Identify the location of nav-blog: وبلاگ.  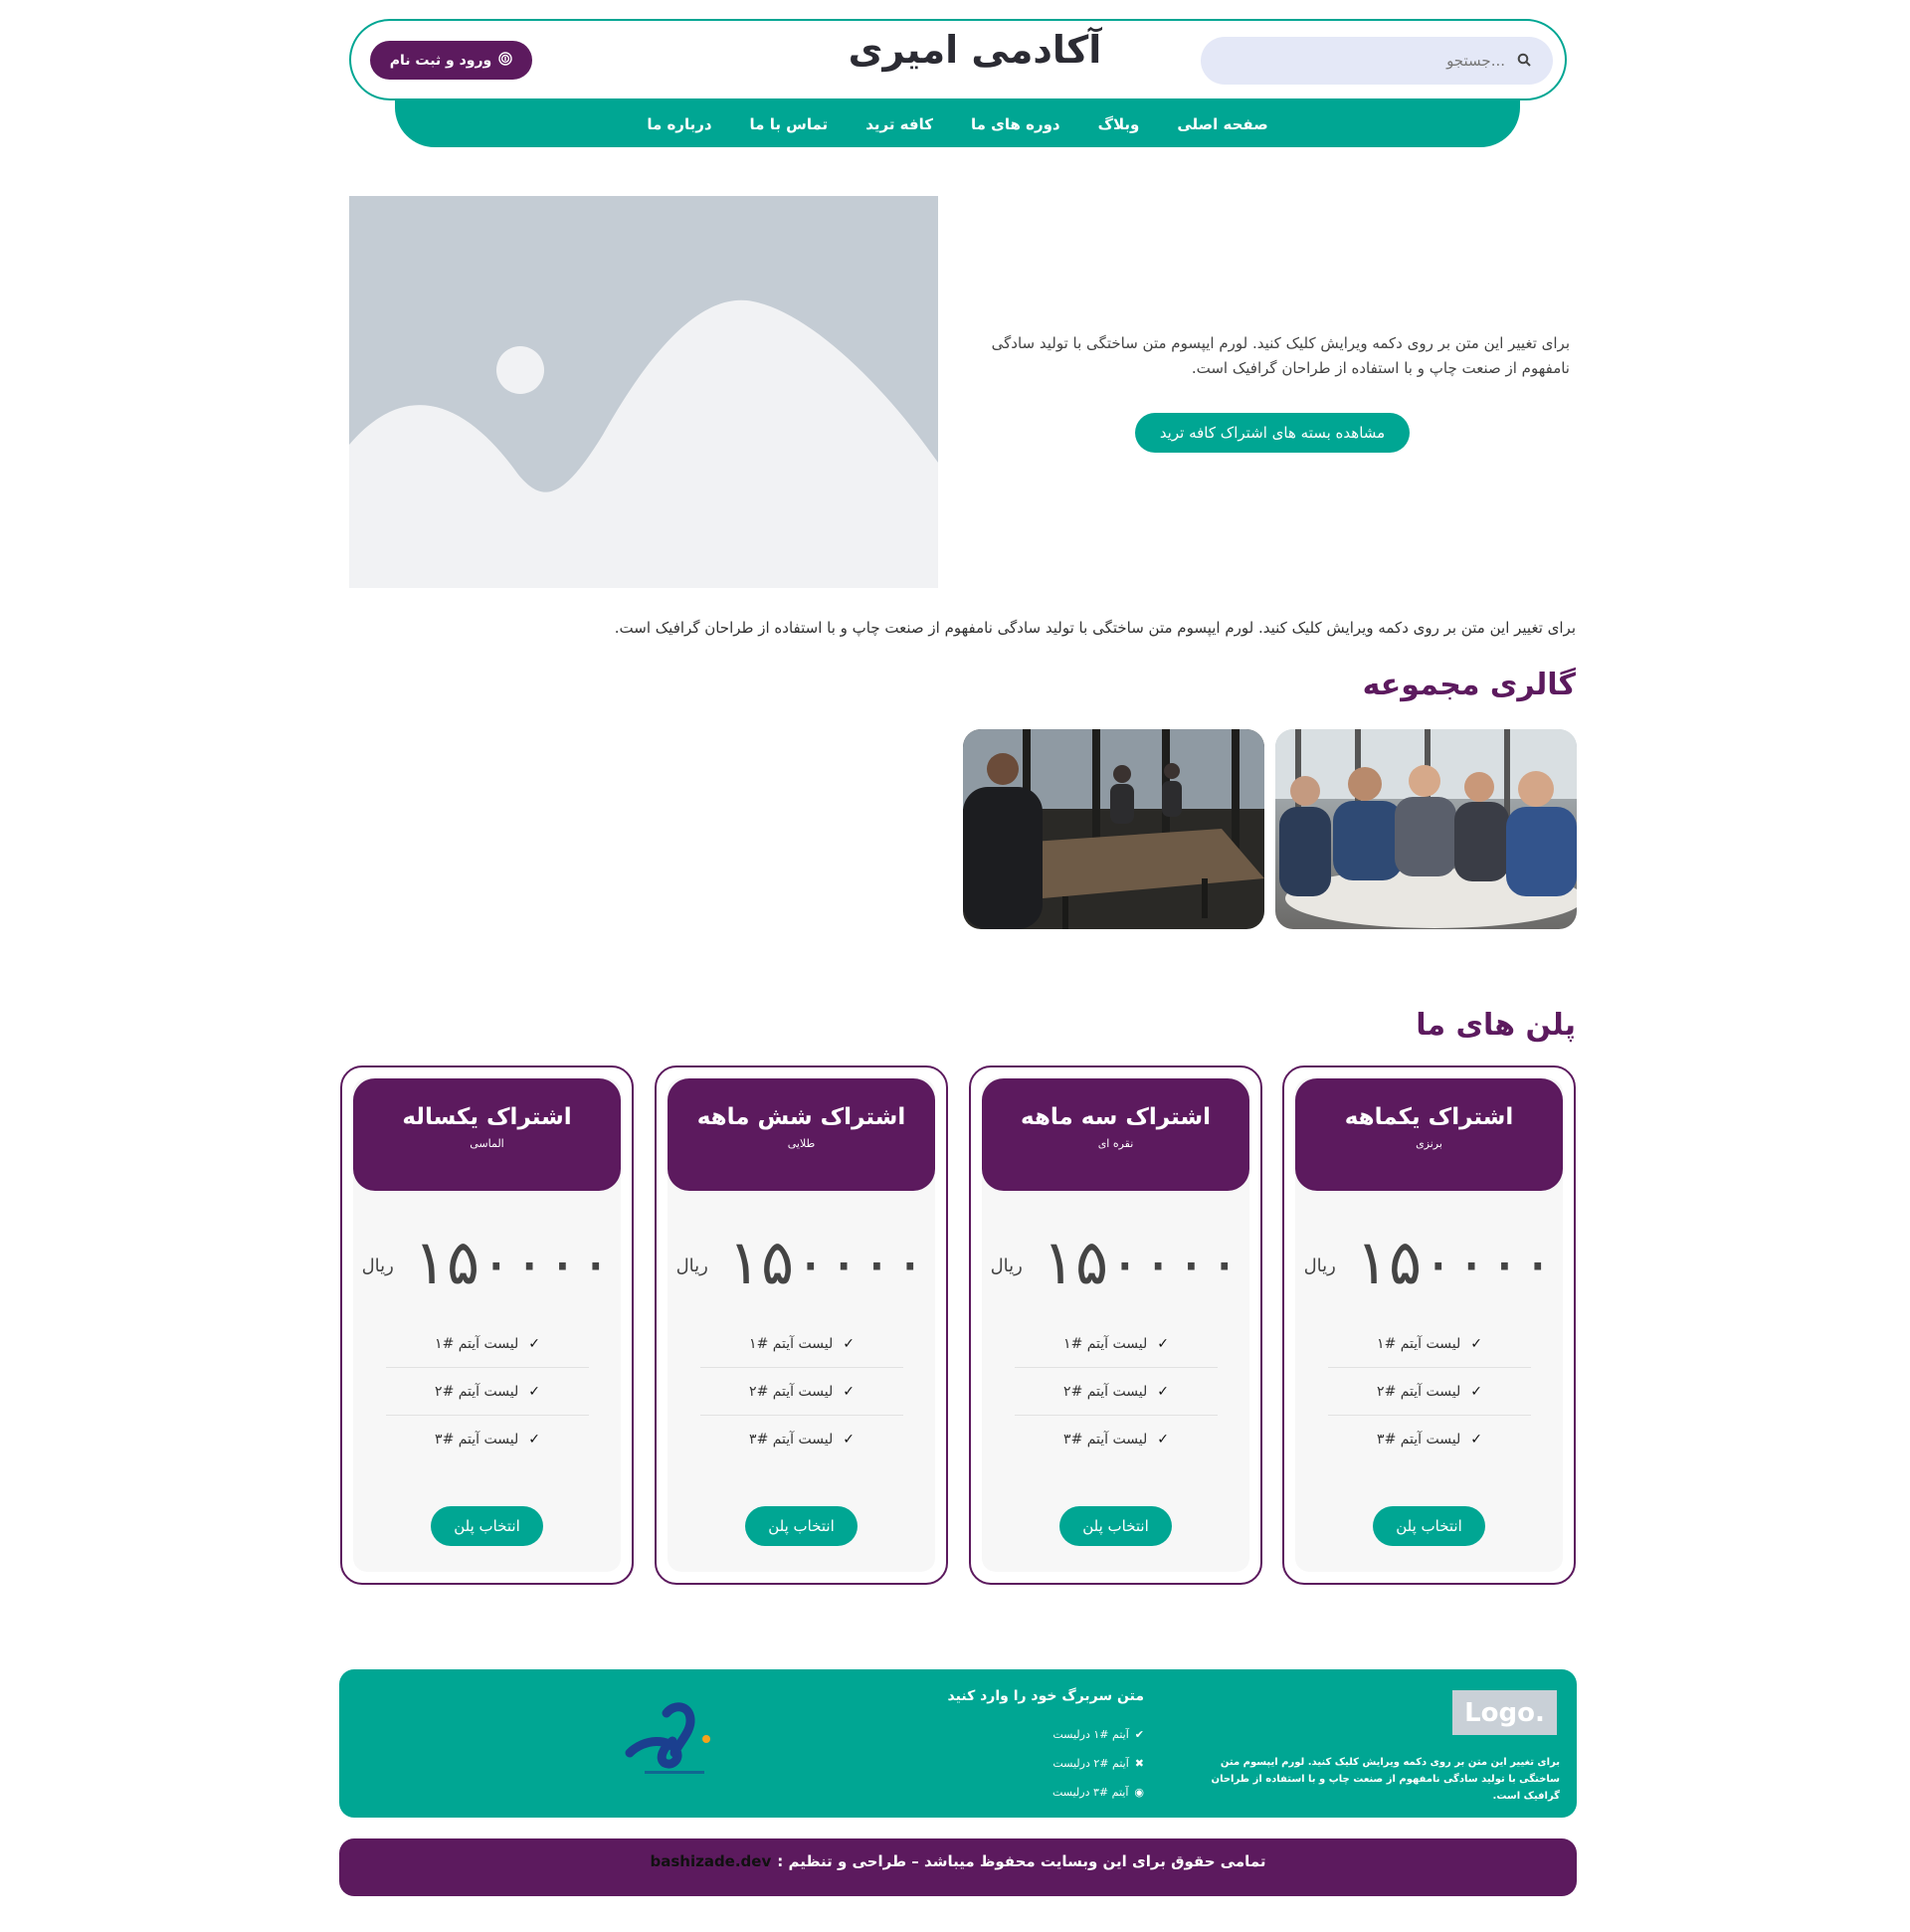
(1119, 124).